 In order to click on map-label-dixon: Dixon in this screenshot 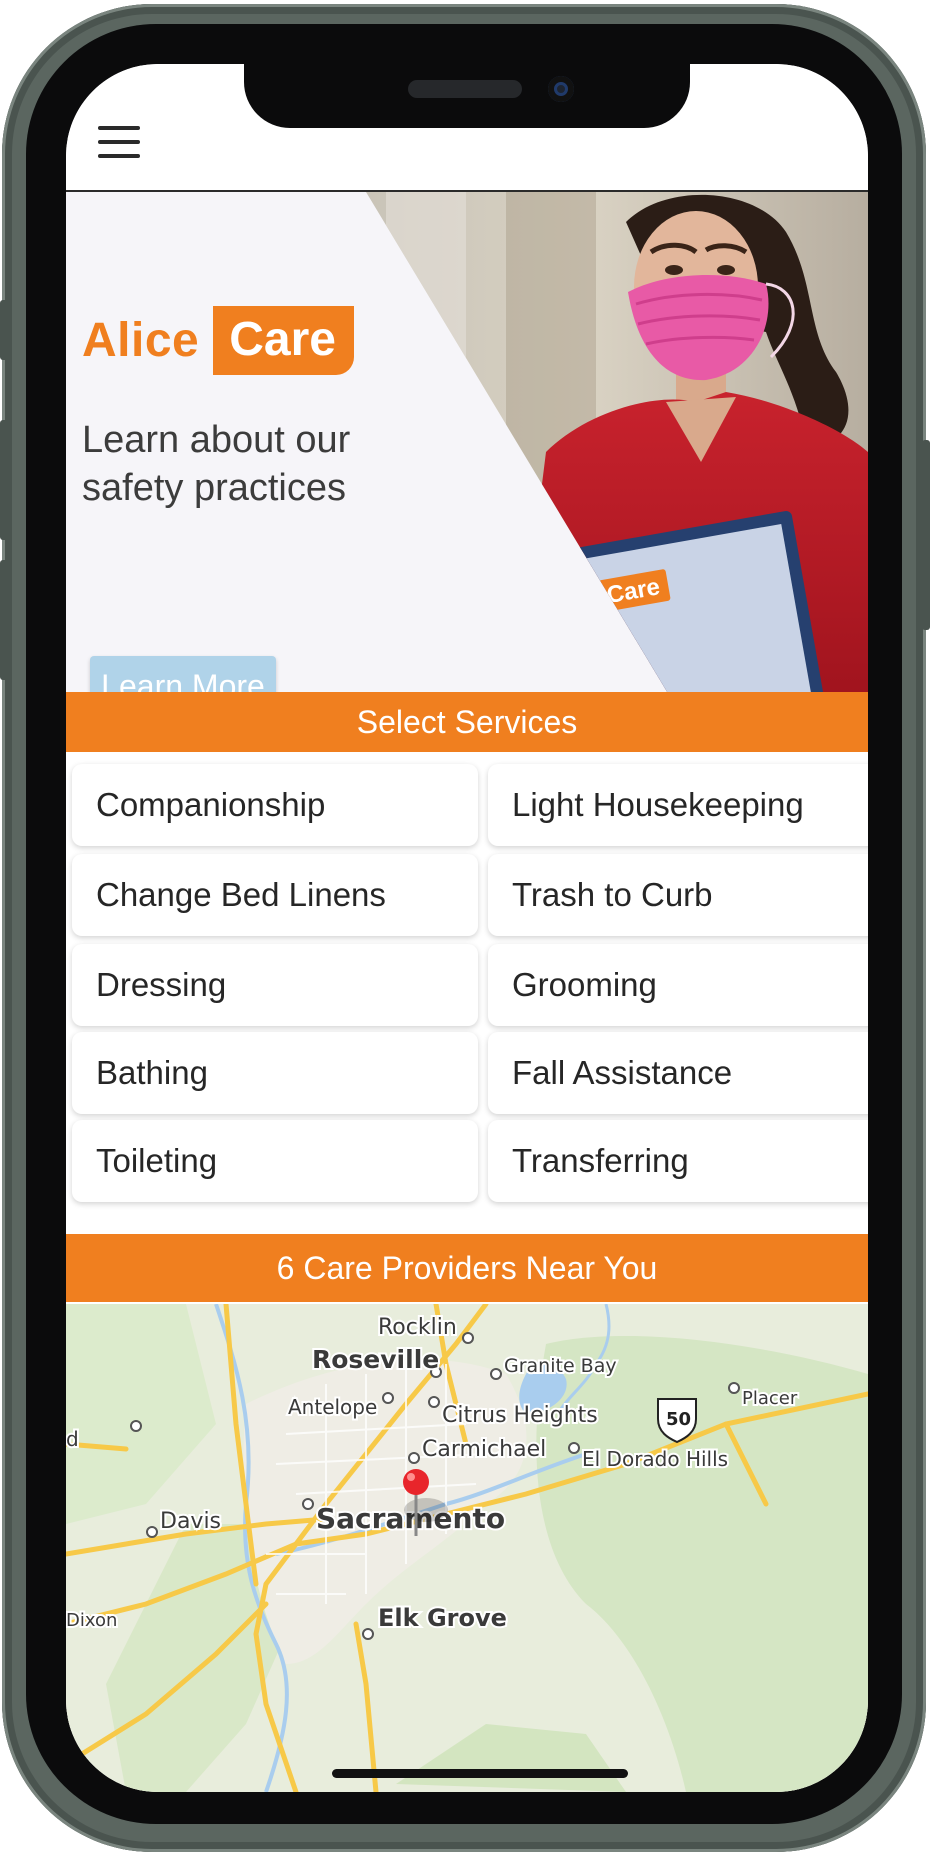, I will do `click(91, 1620)`.